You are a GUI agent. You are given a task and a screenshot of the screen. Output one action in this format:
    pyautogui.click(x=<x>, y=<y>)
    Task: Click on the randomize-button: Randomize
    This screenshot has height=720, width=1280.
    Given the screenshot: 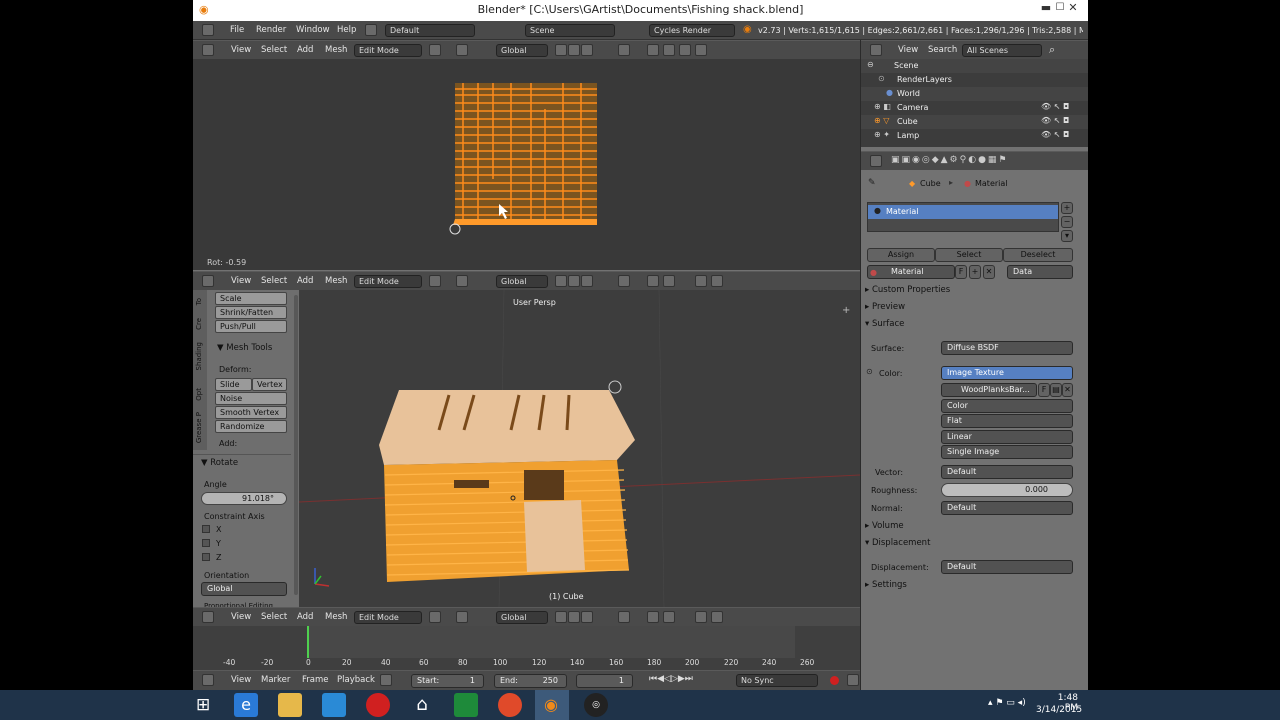 What is the action you would take?
    pyautogui.click(x=251, y=426)
    